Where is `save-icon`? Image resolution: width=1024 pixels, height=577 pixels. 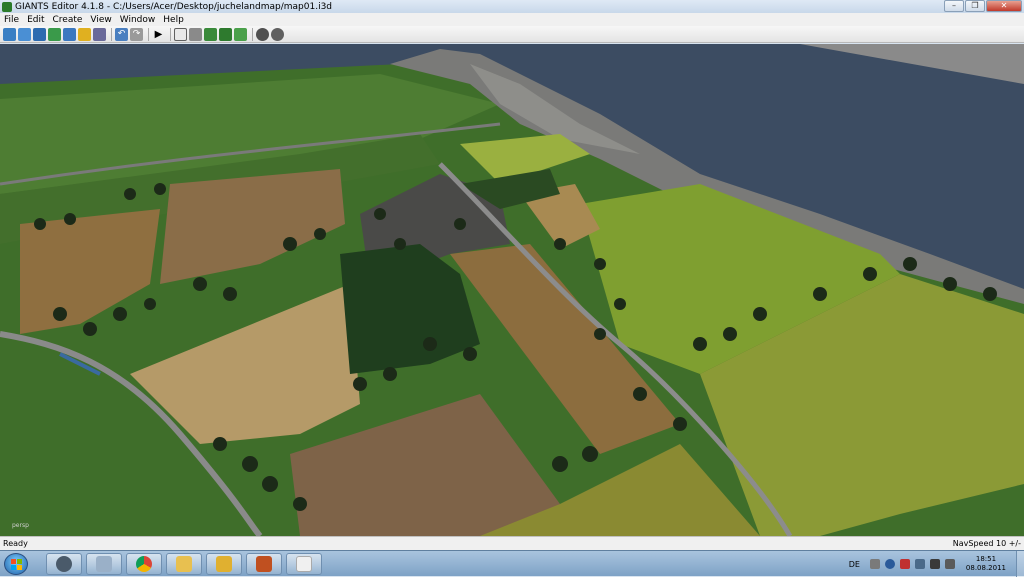
save-icon is located at coordinates (39, 34).